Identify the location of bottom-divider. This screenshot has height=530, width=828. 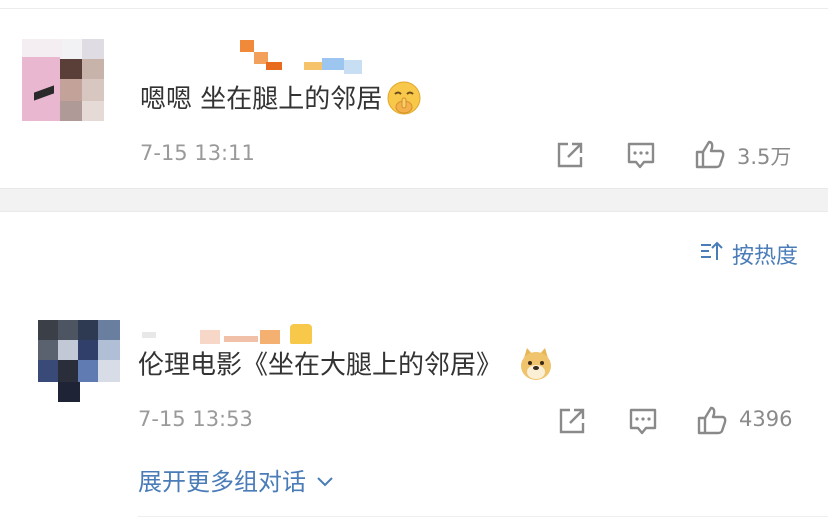
(483, 516).